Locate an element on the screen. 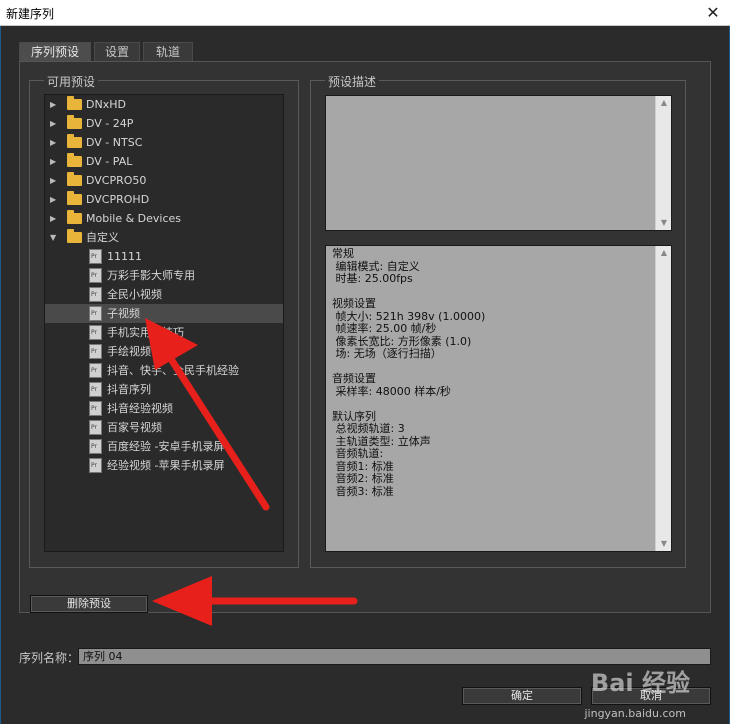 Image resolution: width=730 pixels, height=724 pixels. tree-folder-row: ▶ Mobile & Devices is located at coordinates (164, 218).